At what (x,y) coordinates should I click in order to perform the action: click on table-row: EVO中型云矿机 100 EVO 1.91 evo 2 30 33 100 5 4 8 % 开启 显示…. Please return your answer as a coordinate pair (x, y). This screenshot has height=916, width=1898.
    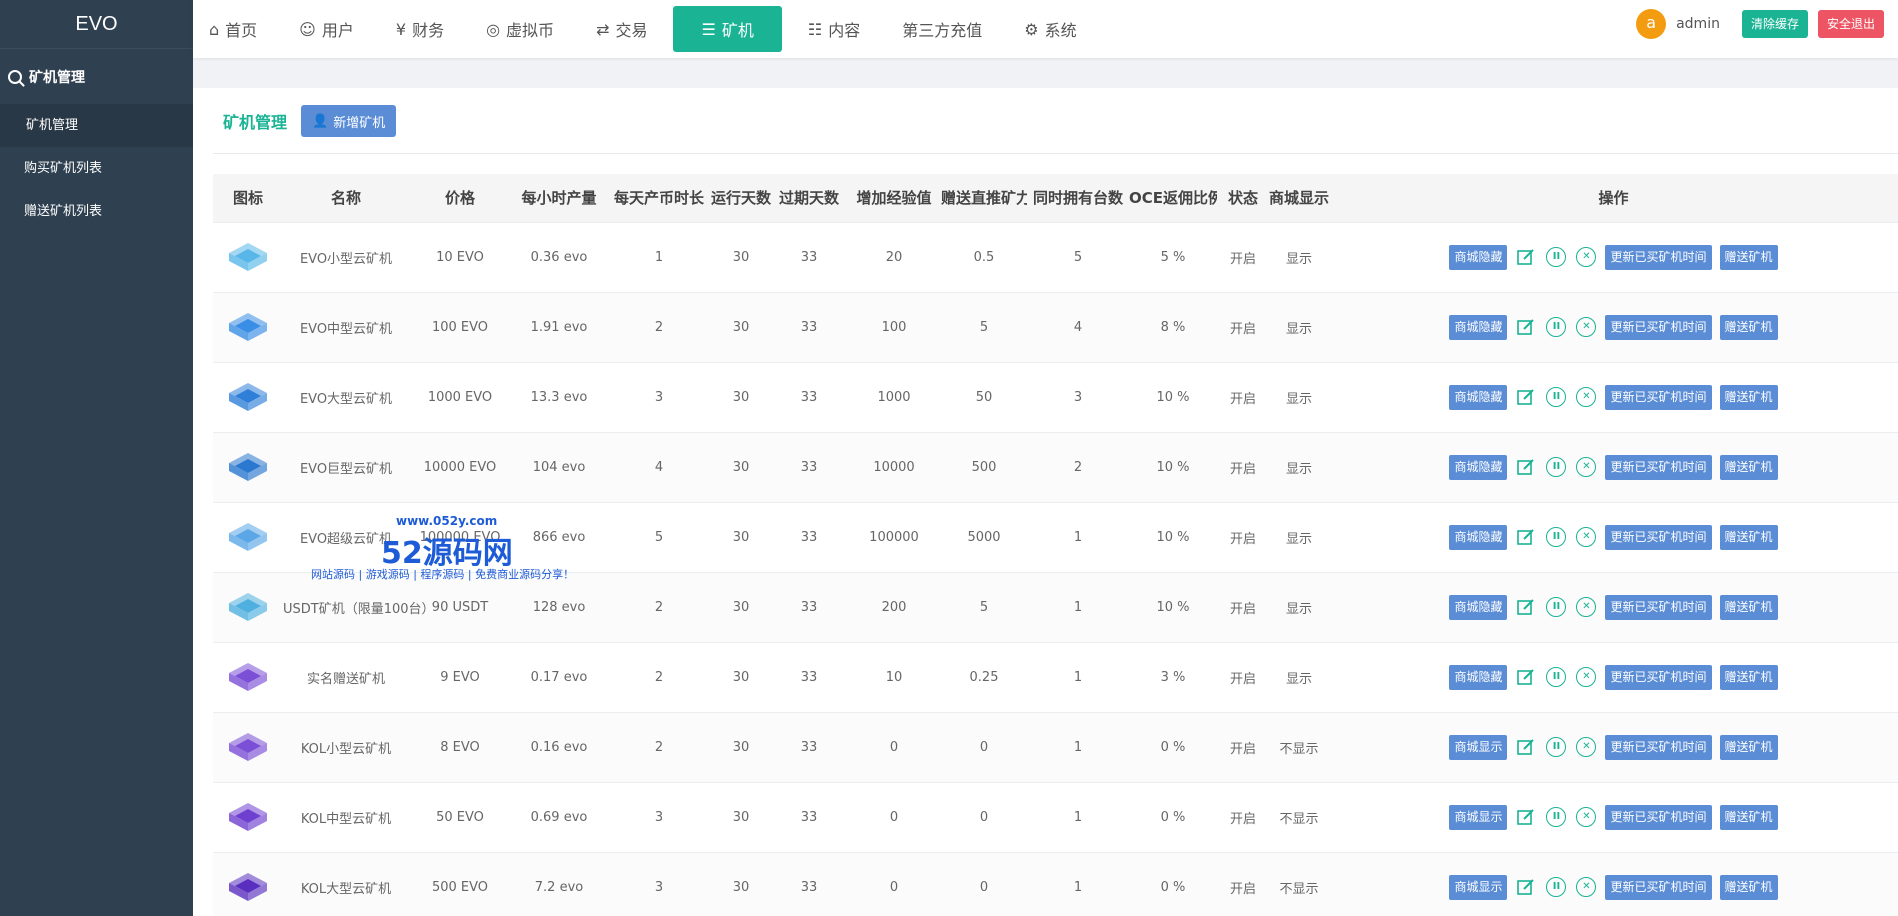
    Looking at the image, I should click on (1055, 326).